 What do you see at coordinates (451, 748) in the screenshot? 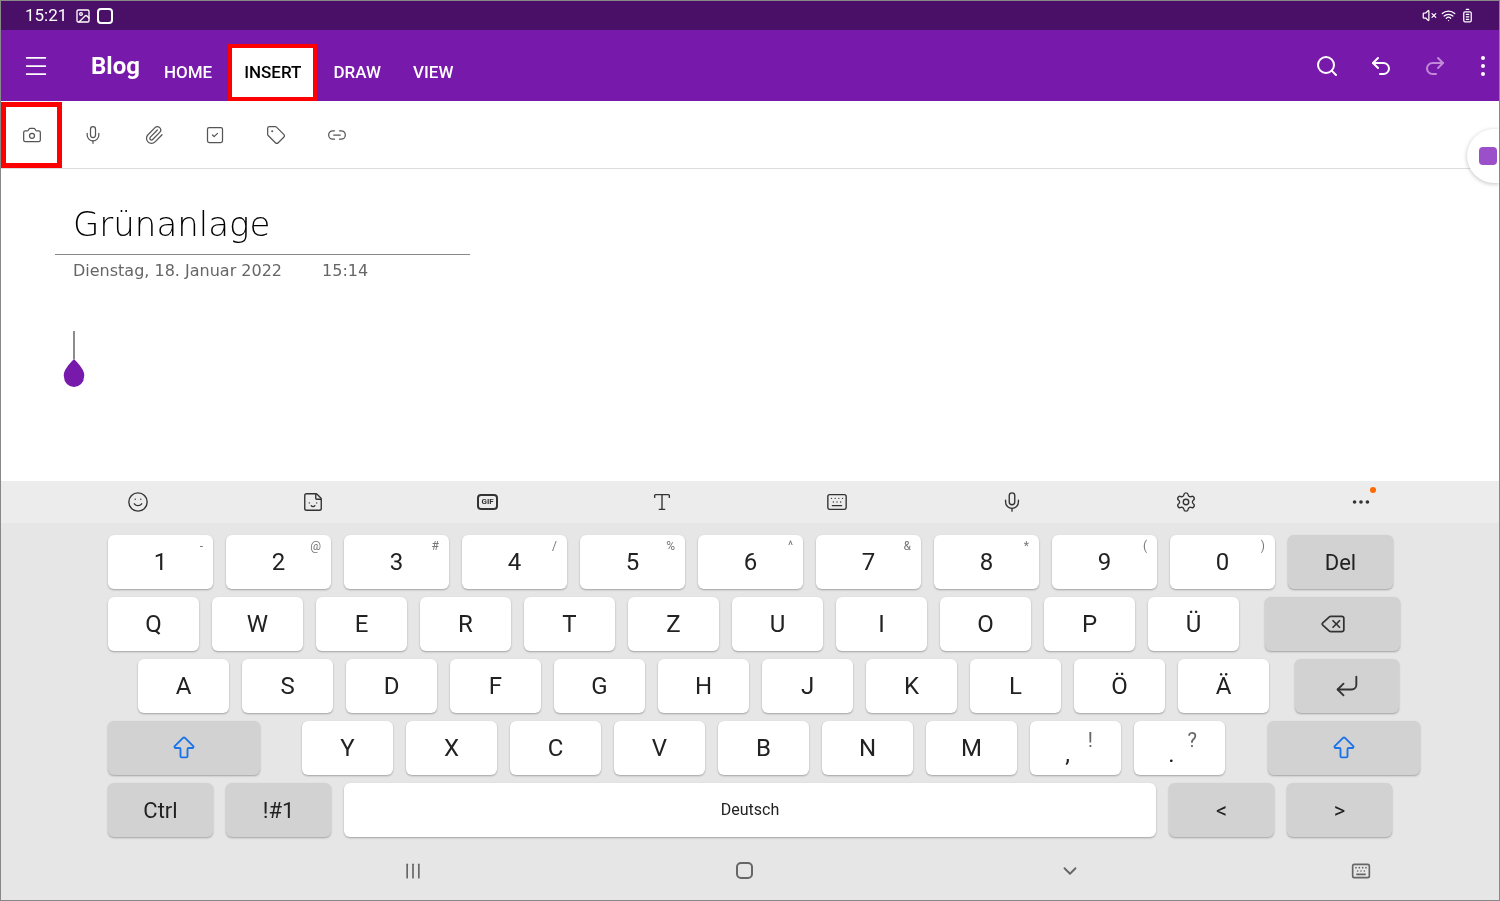
I see `keyboard-key: X` at bounding box center [451, 748].